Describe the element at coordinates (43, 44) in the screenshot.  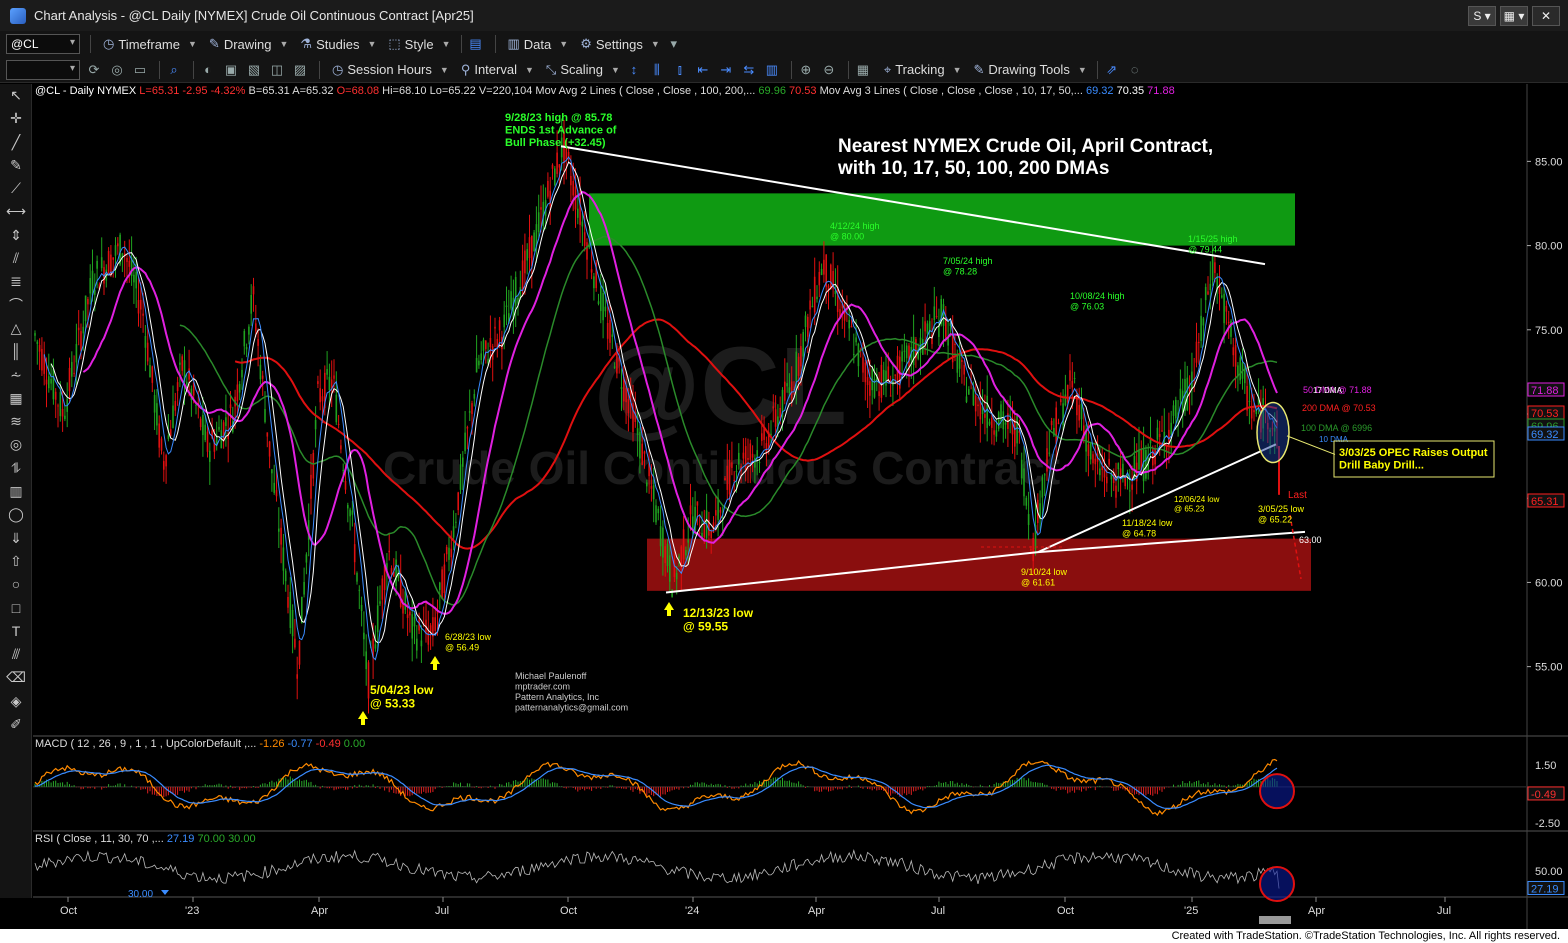
I see `symbol-input: @CL ▾` at that location.